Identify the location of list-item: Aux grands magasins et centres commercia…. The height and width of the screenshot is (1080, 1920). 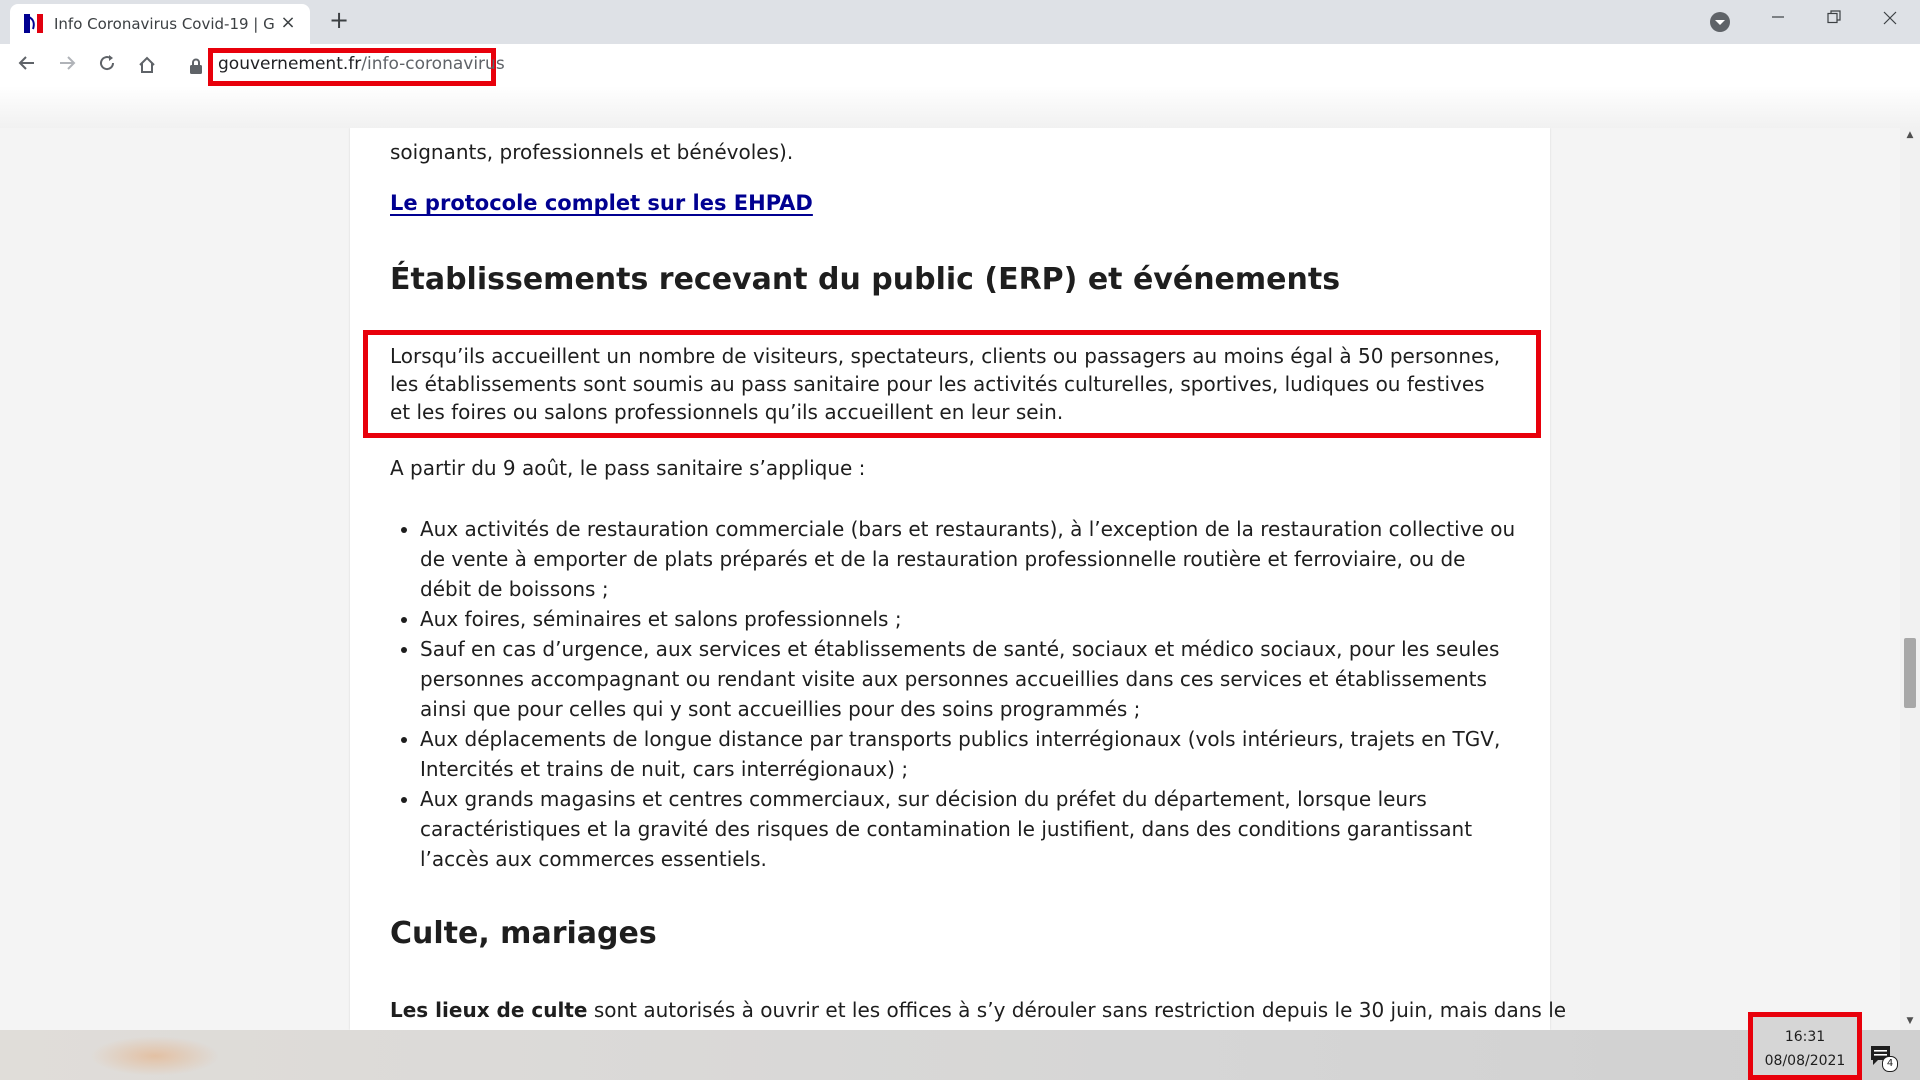
(970, 829).